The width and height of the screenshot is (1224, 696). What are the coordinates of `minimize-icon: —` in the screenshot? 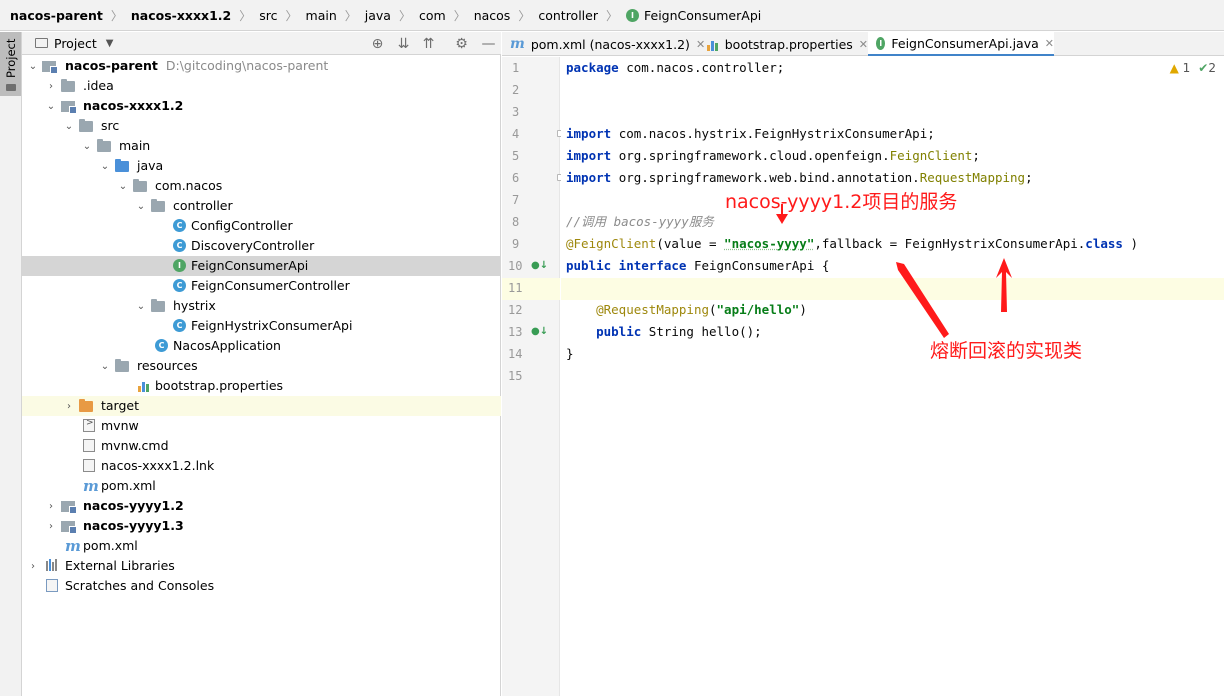 It's located at (488, 43).